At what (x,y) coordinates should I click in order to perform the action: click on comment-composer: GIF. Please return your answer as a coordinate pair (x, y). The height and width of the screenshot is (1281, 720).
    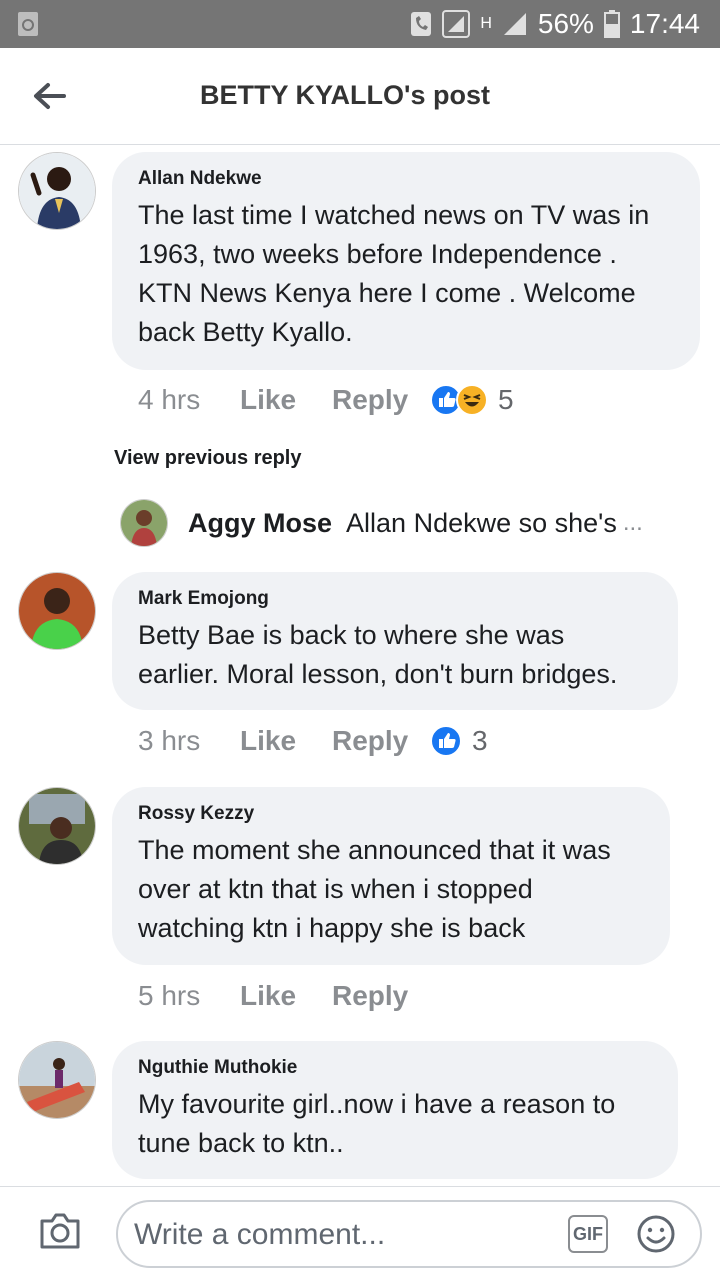
    Looking at the image, I should click on (360, 1233).